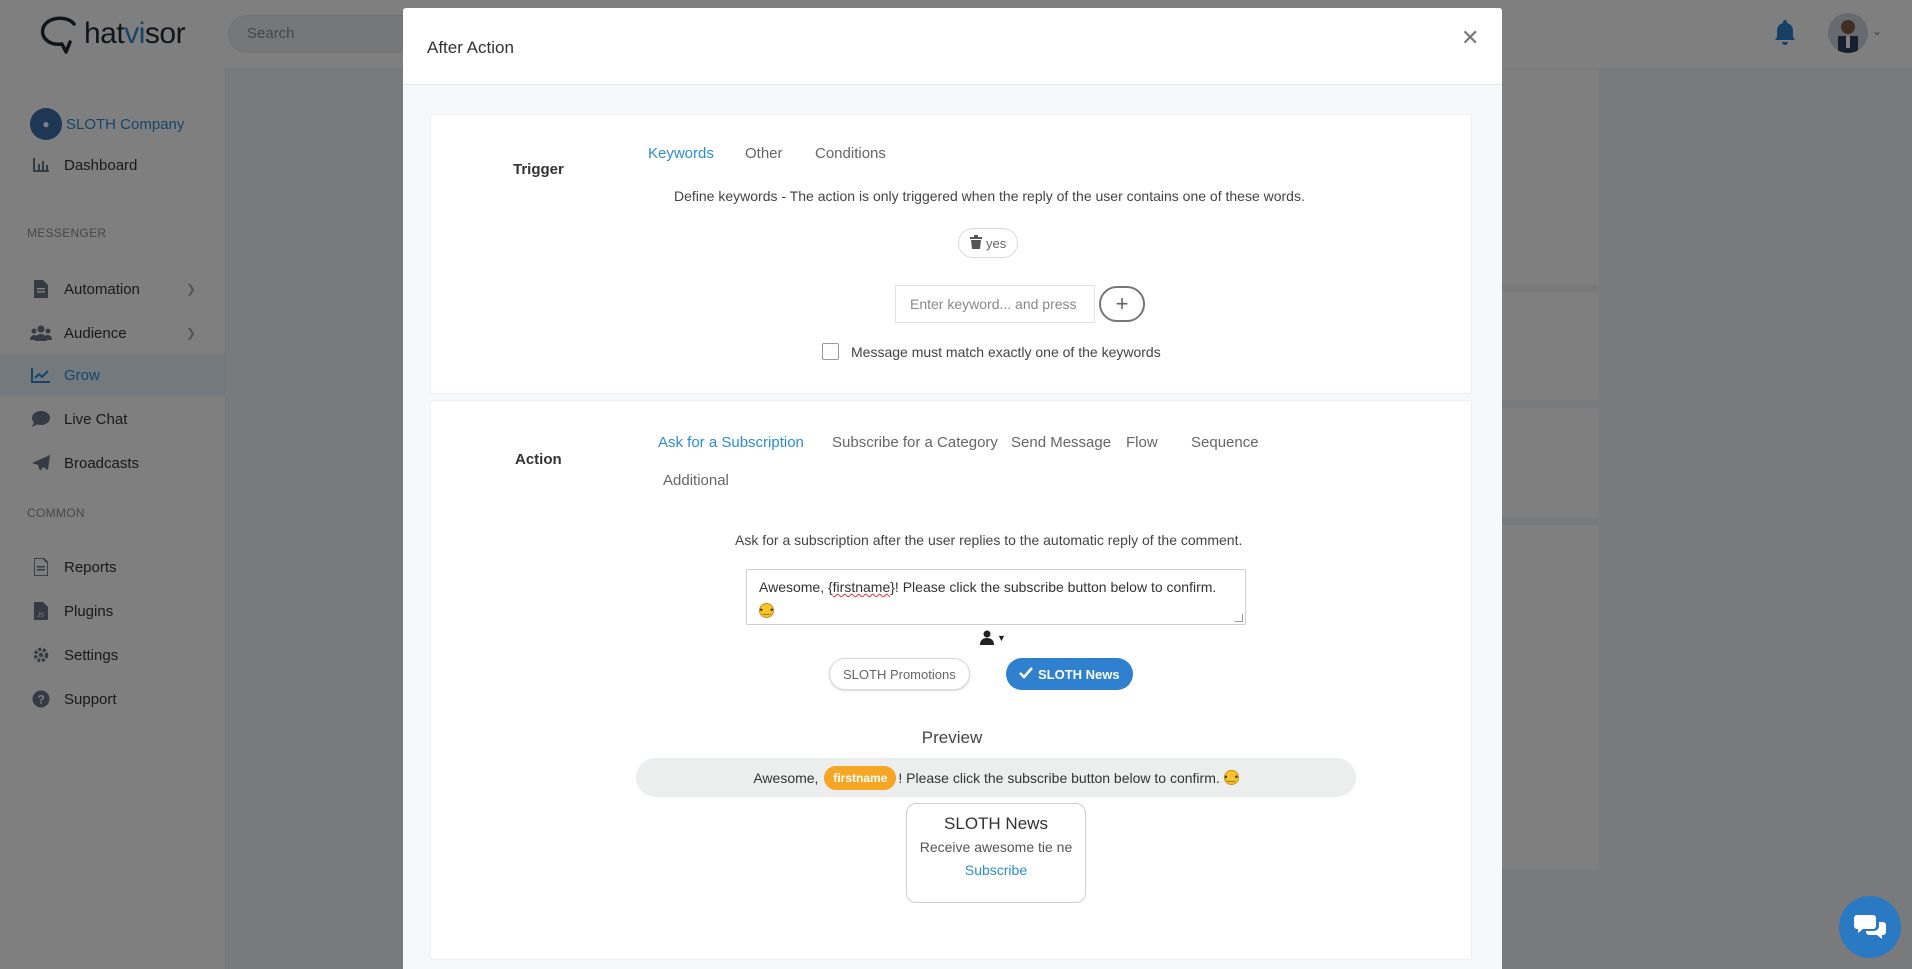 Image resolution: width=1912 pixels, height=969 pixels. What do you see at coordinates (1225, 442) in the screenshot?
I see `tab-sequence: Sequence` at bounding box center [1225, 442].